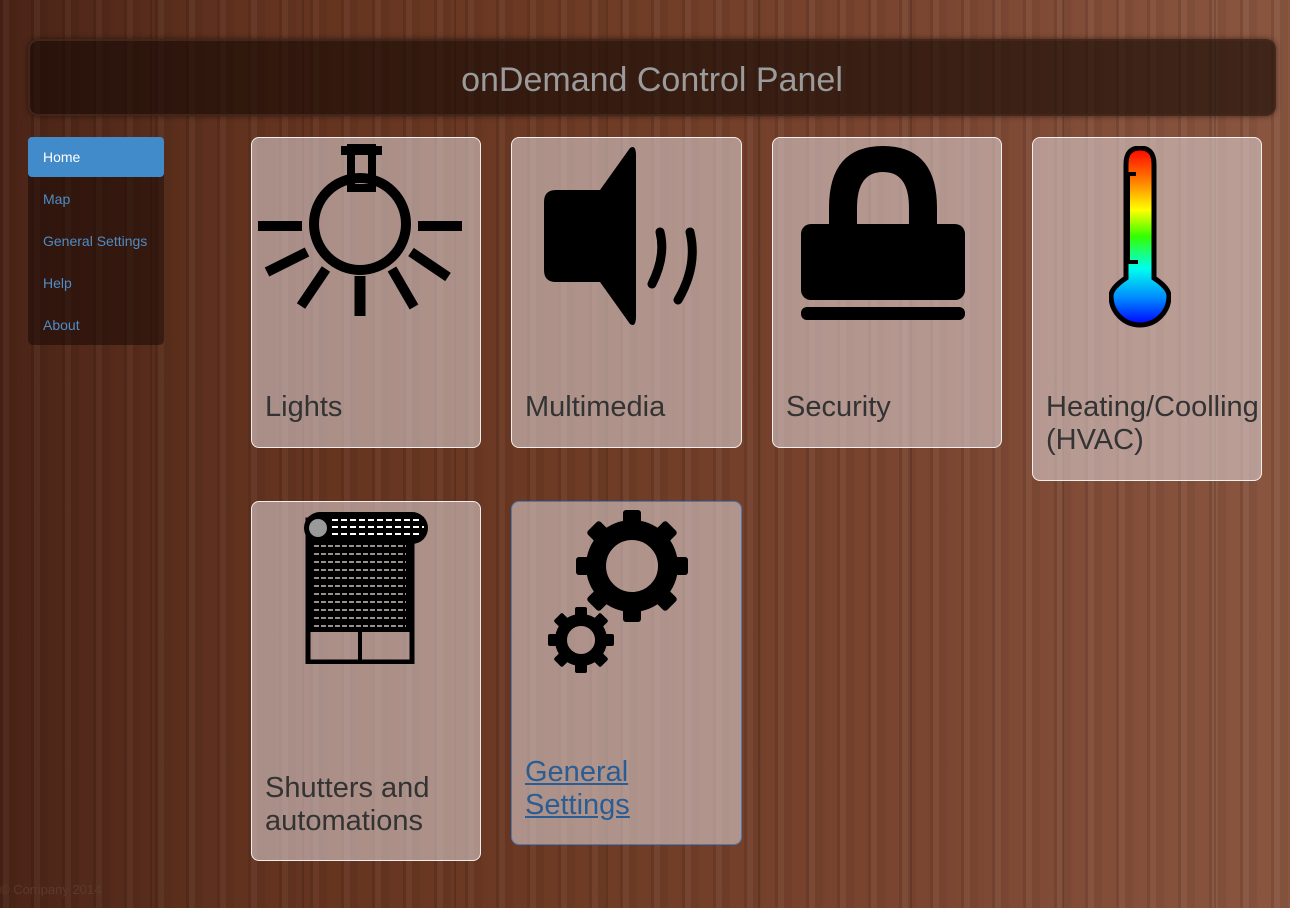 This screenshot has width=1290, height=908. What do you see at coordinates (96, 199) in the screenshot?
I see `sidebar-item-map: Map` at bounding box center [96, 199].